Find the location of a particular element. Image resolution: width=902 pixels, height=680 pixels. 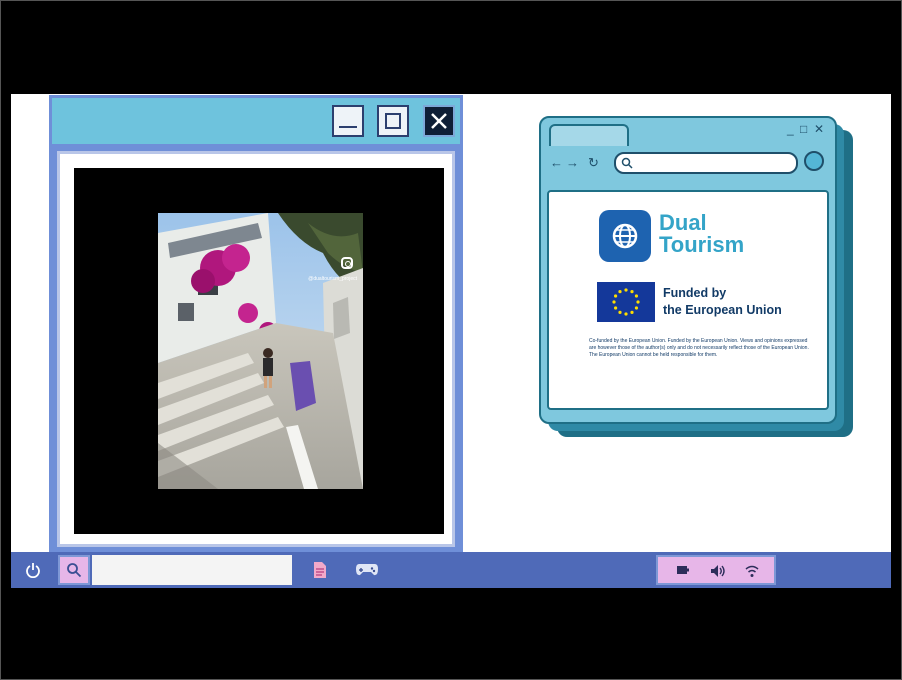

forward-button: → is located at coordinates (572, 162).